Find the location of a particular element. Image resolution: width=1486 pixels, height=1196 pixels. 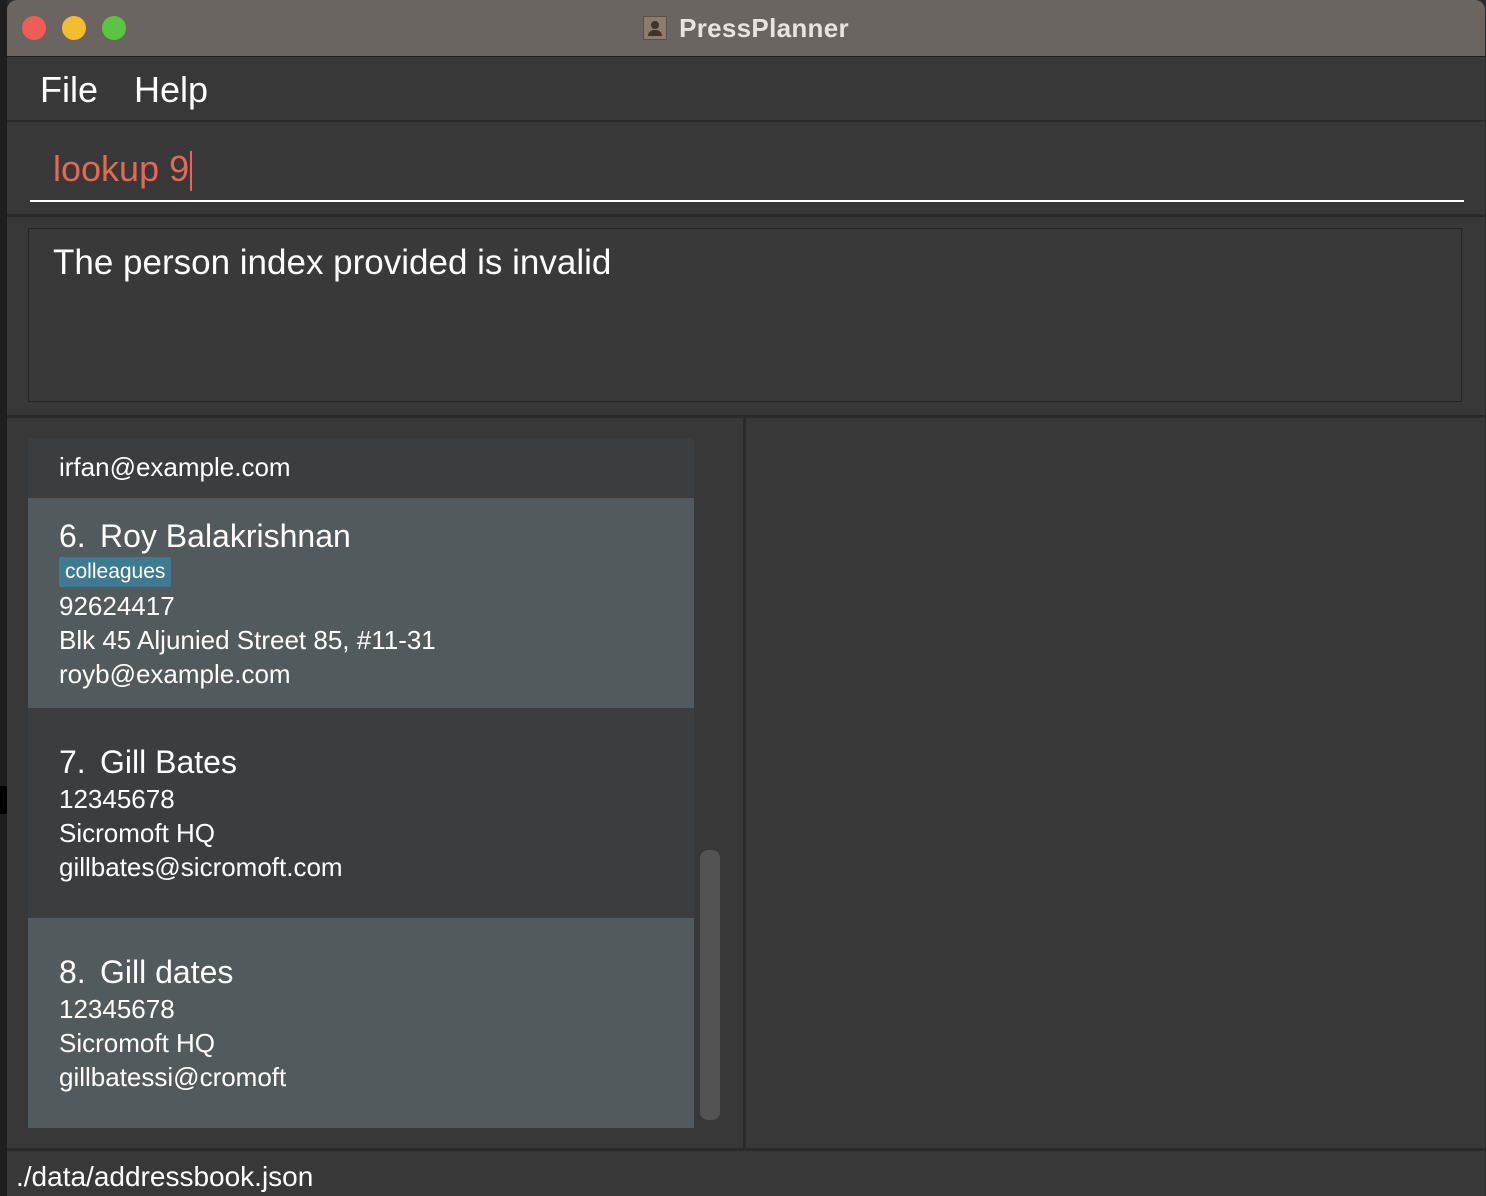

person-name: Gill dates is located at coordinates (167, 972).